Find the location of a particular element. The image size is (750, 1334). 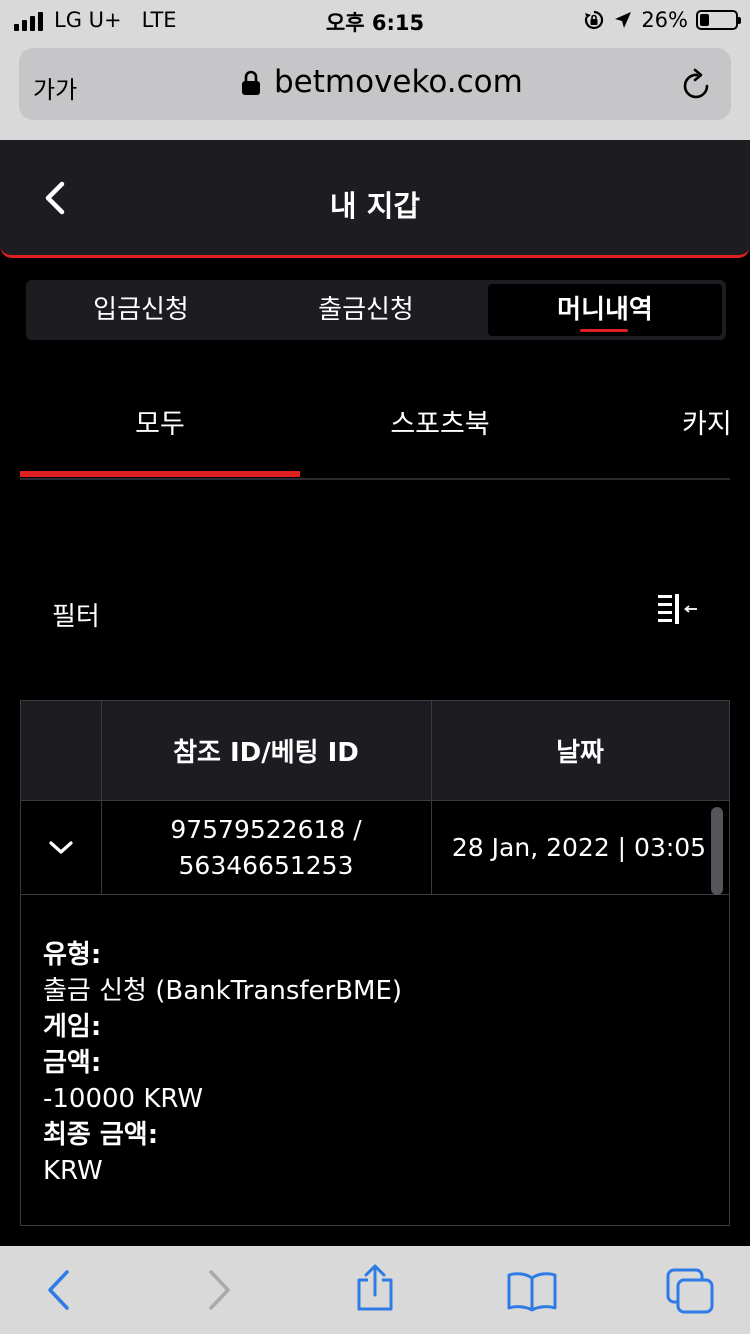

tab-money-history: 머니내역 is located at coordinates (605, 310).